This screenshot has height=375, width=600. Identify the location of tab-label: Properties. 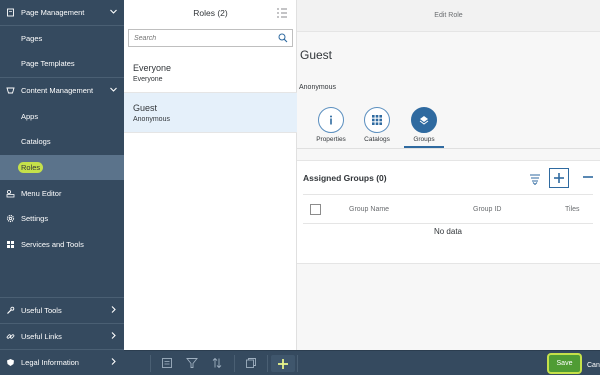
(331, 139).